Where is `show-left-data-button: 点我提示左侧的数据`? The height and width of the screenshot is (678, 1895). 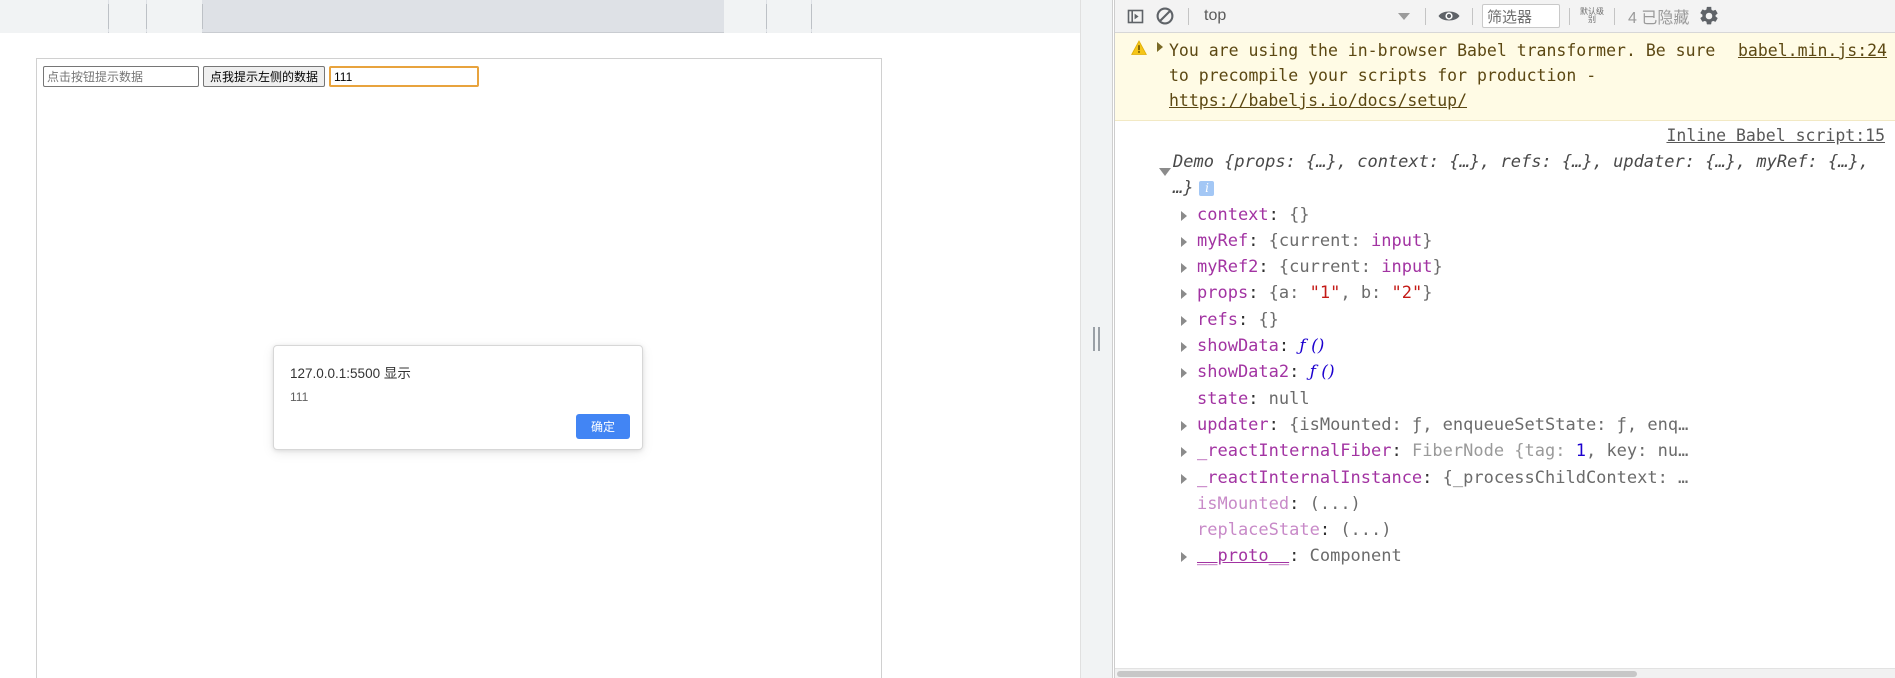 show-left-data-button: 点我提示左侧的数据 is located at coordinates (264, 76).